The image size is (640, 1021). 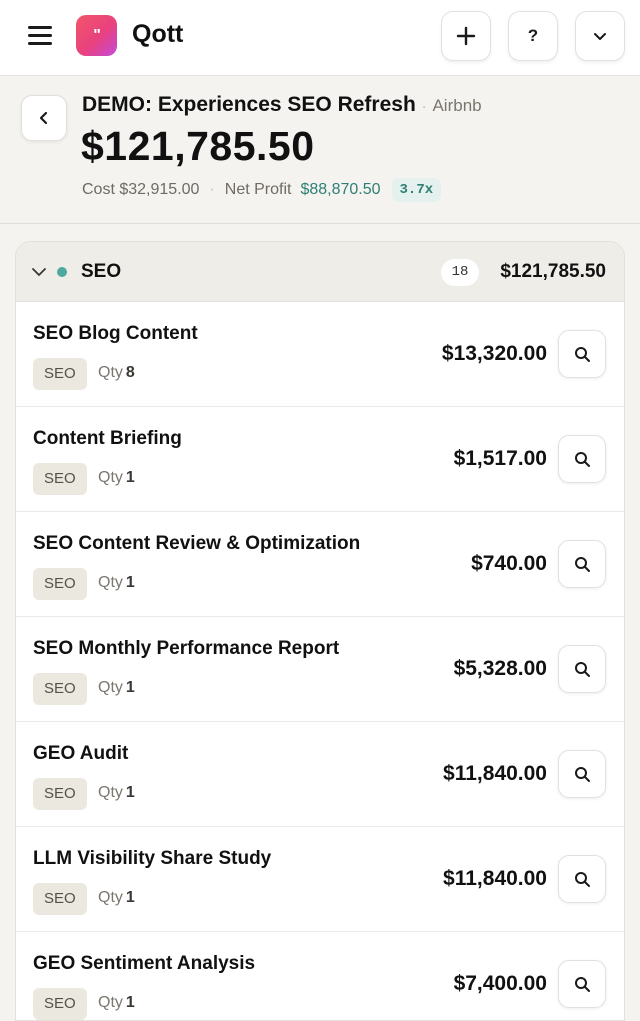 I want to click on item-title: GEO Audit, so click(x=81, y=753).